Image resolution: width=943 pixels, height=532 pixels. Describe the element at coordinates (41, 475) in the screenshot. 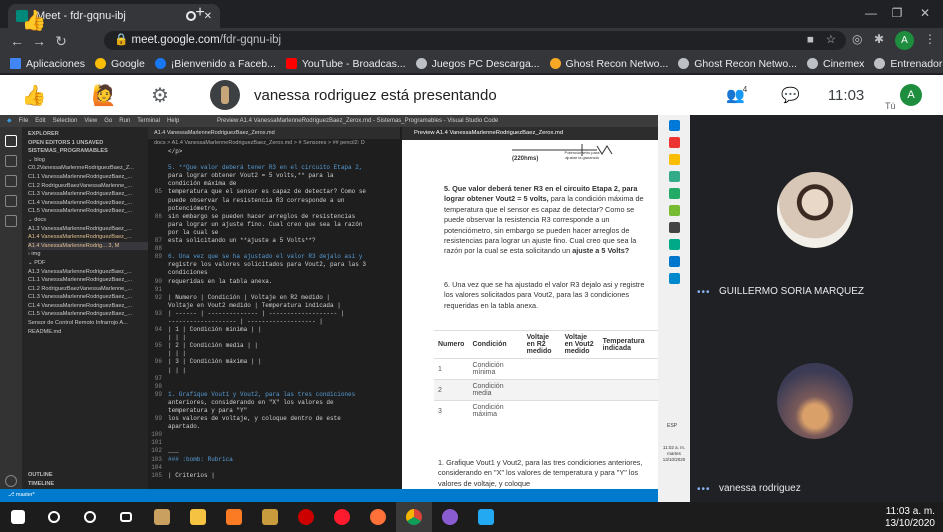

I see `outline-section: OUTLINE` at that location.